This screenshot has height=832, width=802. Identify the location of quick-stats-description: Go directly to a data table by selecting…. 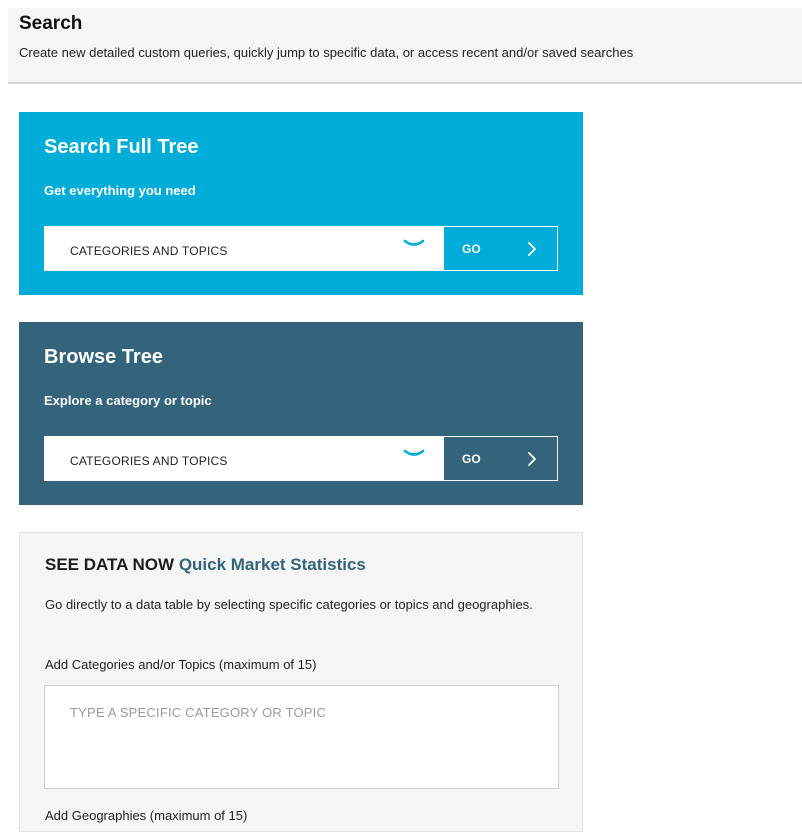
(289, 604).